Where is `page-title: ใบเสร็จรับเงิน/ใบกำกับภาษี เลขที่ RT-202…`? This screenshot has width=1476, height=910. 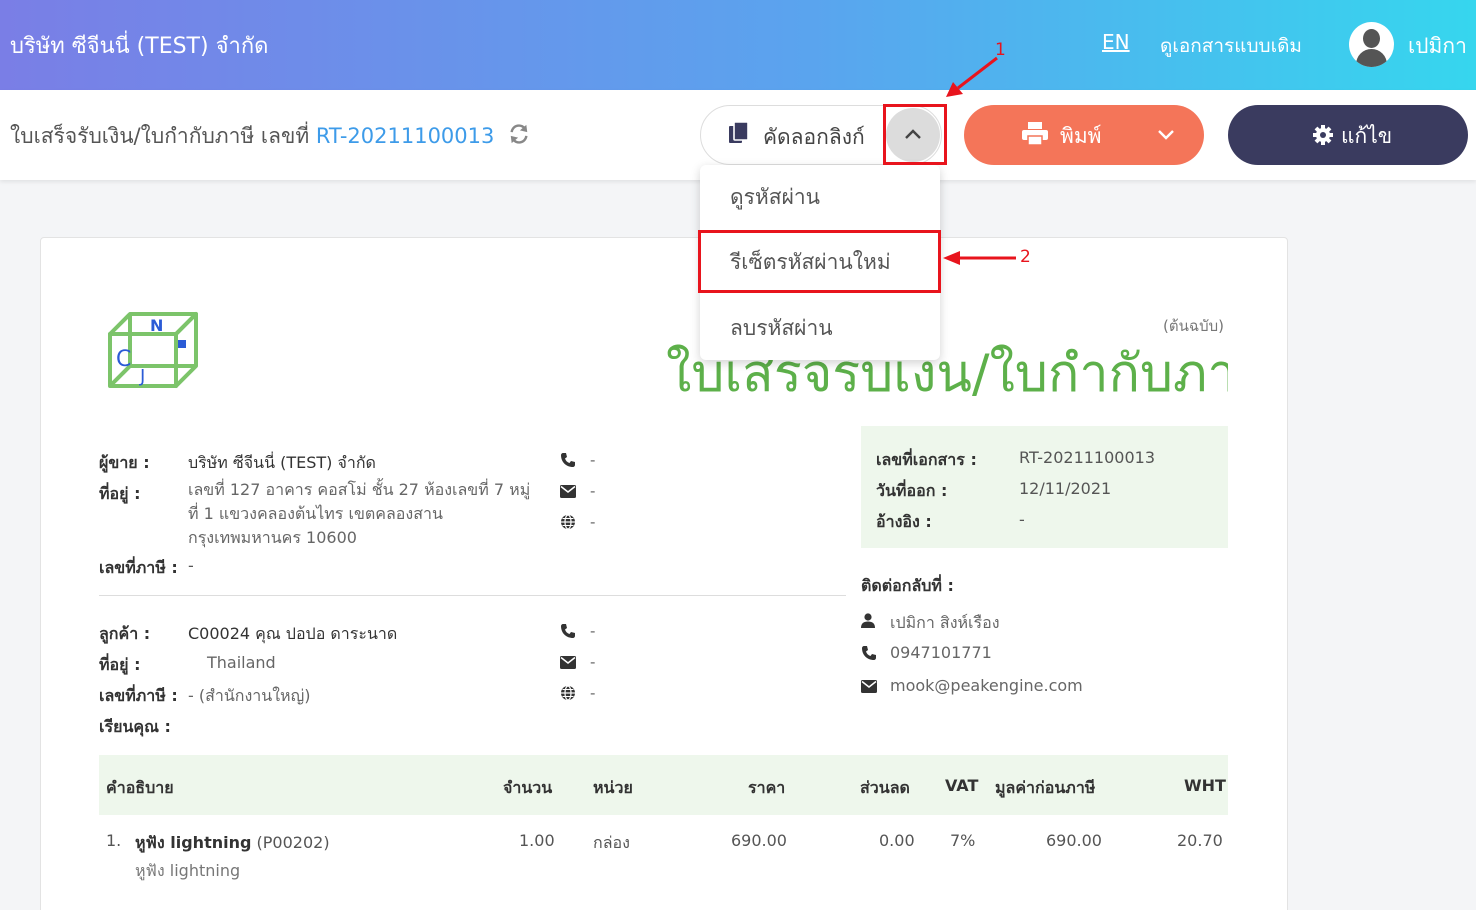 page-title: ใบเสร็จรับเงิน/ใบกำกับภาษี เลขที่ RT-202… is located at coordinates (252, 136).